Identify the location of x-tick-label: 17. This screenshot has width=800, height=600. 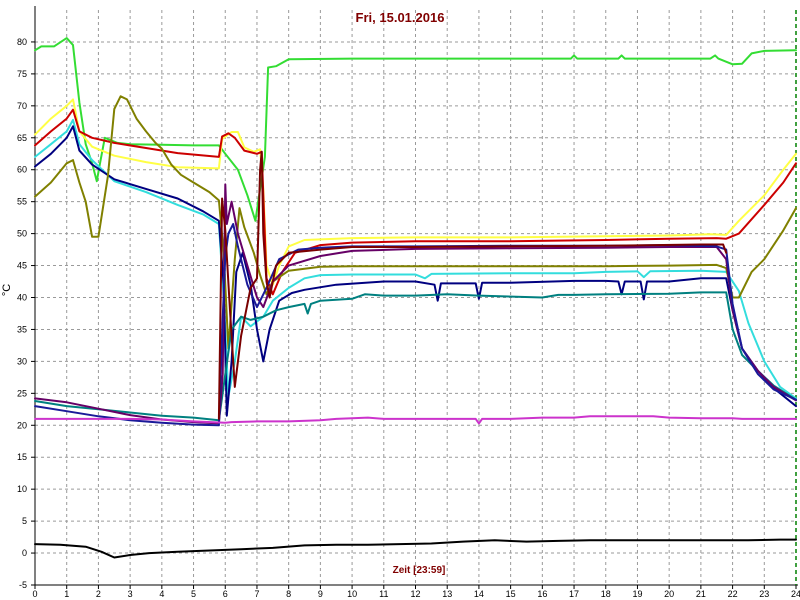
(574, 594).